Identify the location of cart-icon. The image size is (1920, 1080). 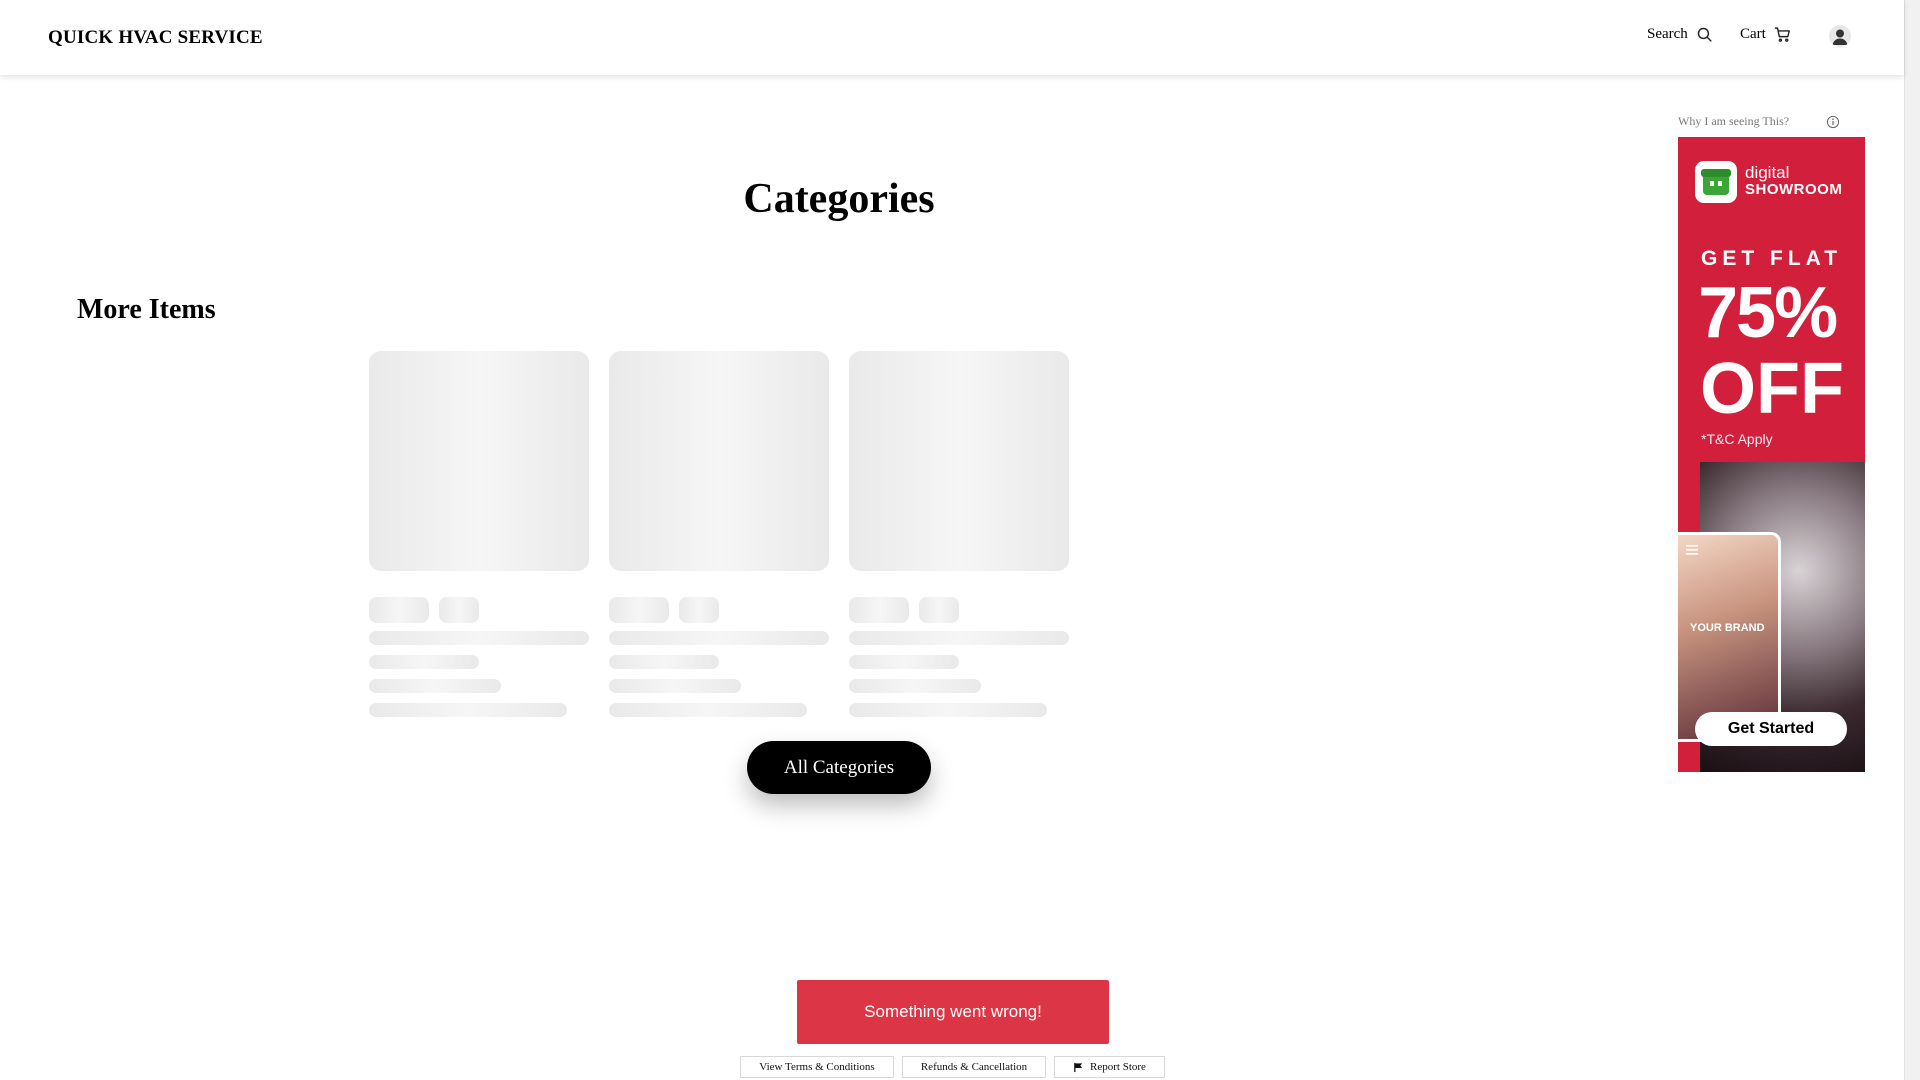
(1782, 34).